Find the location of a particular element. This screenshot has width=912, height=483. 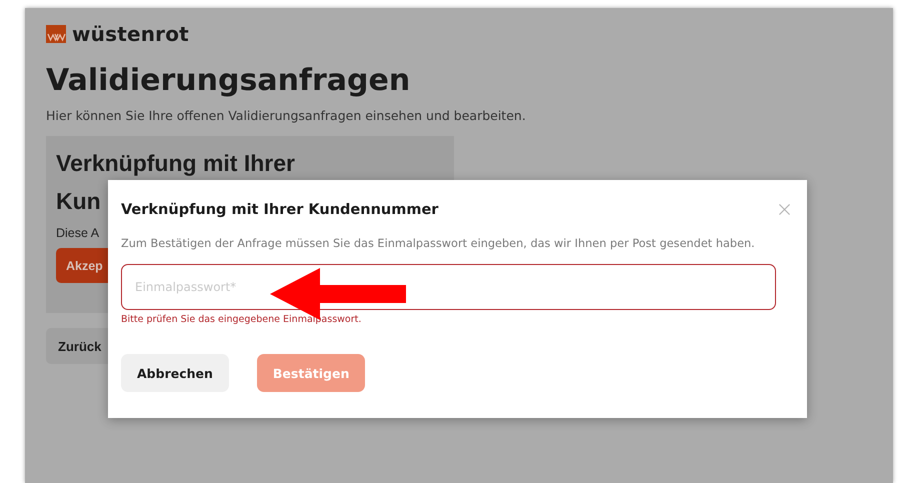

brand-name: wüstenrot is located at coordinates (130, 34).